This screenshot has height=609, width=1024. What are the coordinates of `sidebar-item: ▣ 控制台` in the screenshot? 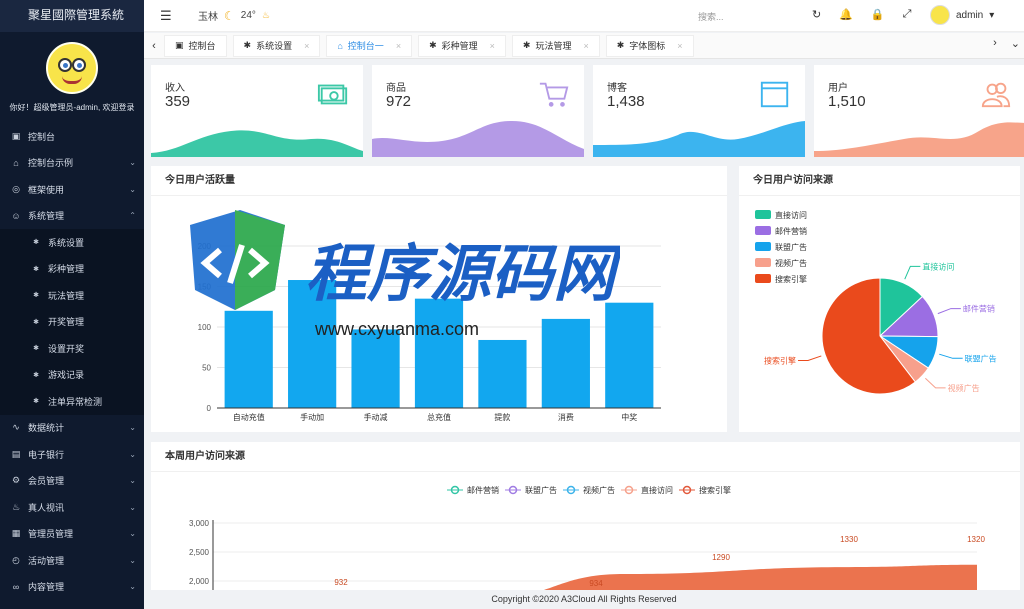 It's located at (72, 136).